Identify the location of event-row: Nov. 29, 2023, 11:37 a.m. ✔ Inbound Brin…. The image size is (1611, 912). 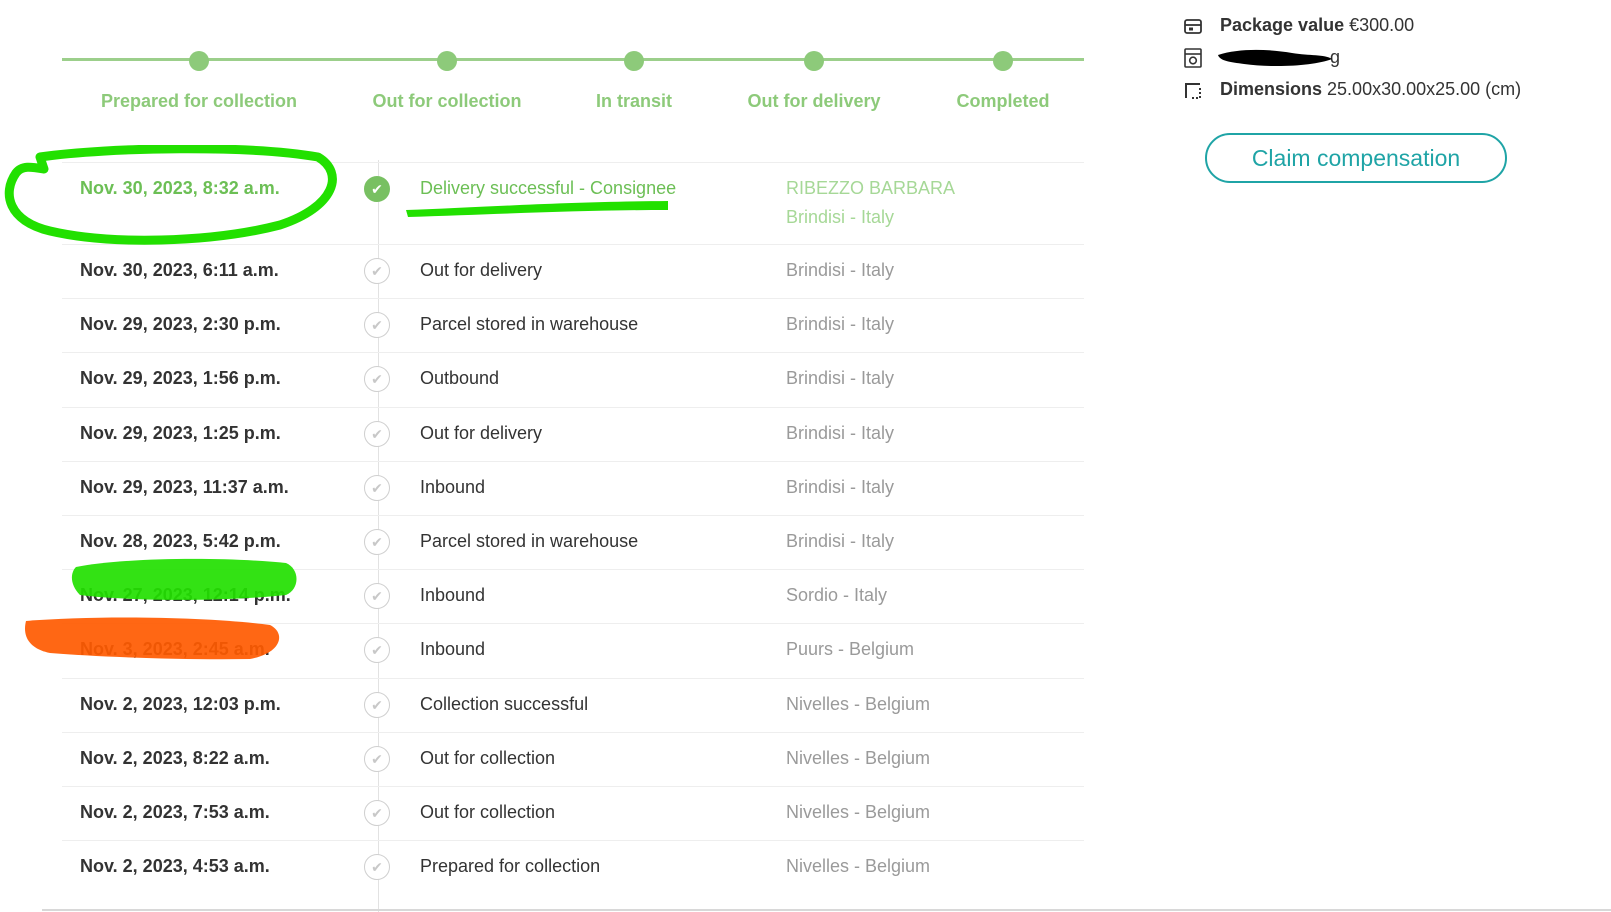
(573, 487).